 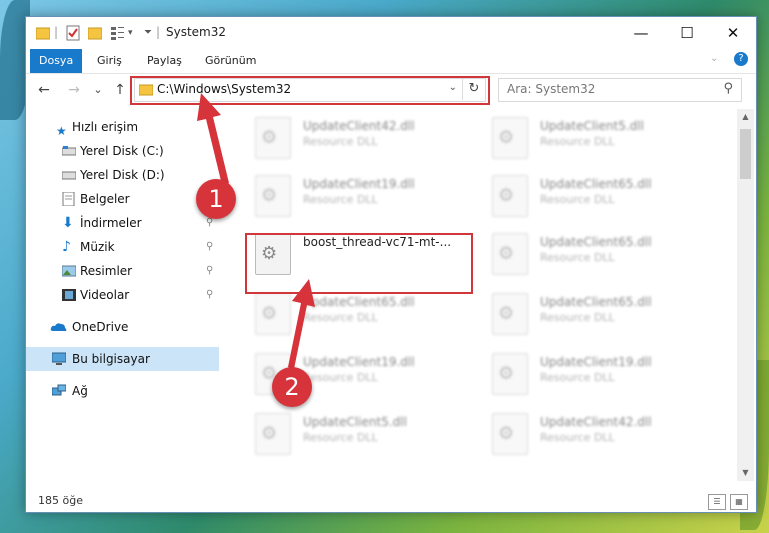 I want to click on arrow-2-icon, so click(x=301, y=324).